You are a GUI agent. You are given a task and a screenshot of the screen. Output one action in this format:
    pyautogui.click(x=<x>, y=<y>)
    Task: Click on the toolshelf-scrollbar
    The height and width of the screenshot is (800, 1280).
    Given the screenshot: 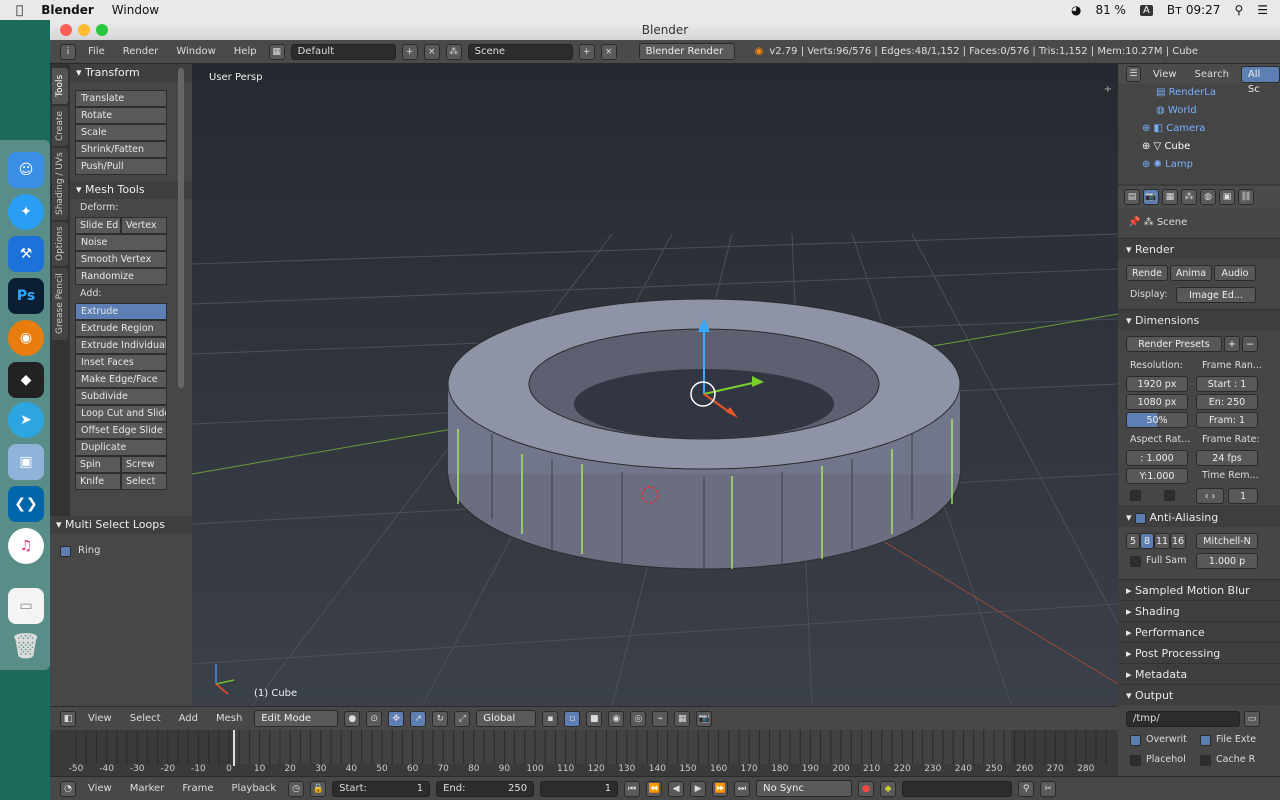 What is the action you would take?
    pyautogui.click(x=181, y=228)
    